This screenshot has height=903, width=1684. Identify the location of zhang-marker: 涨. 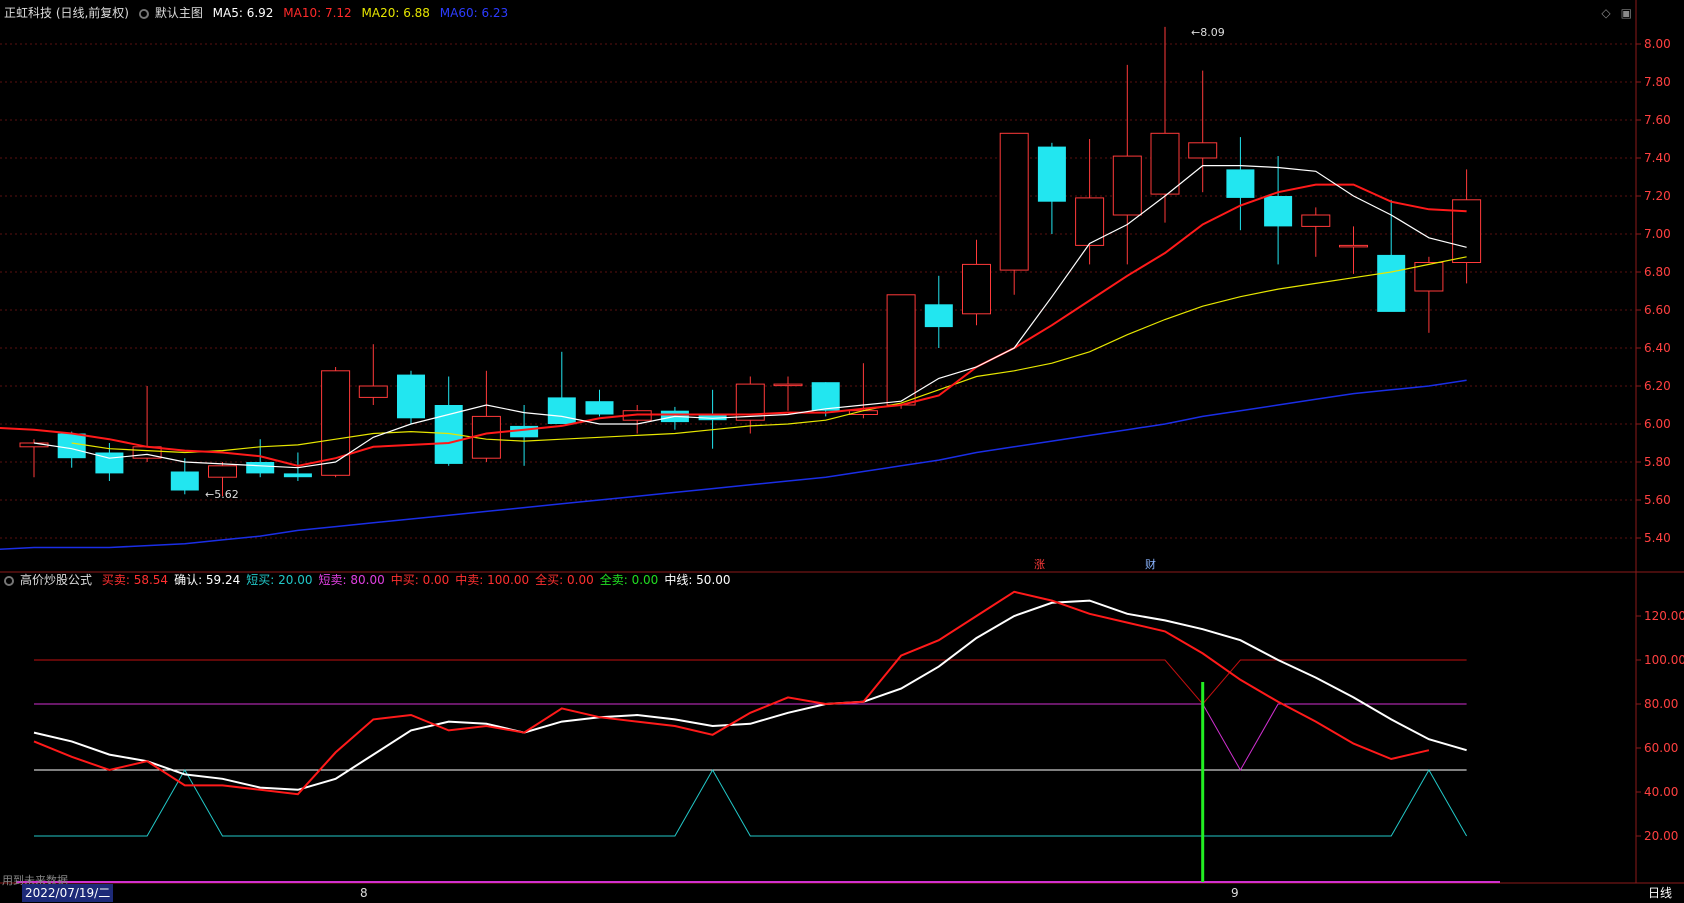
(1039, 564).